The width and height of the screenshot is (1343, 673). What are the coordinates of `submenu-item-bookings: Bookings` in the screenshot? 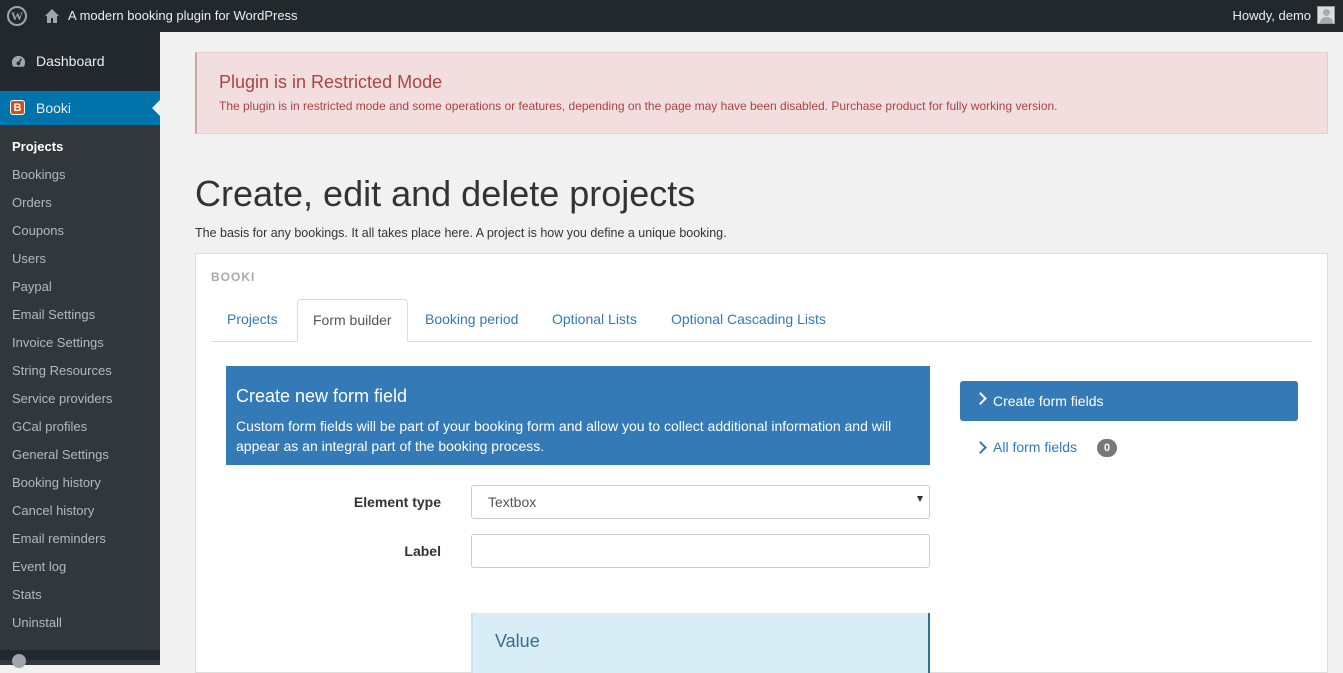 It's located at (38, 174).